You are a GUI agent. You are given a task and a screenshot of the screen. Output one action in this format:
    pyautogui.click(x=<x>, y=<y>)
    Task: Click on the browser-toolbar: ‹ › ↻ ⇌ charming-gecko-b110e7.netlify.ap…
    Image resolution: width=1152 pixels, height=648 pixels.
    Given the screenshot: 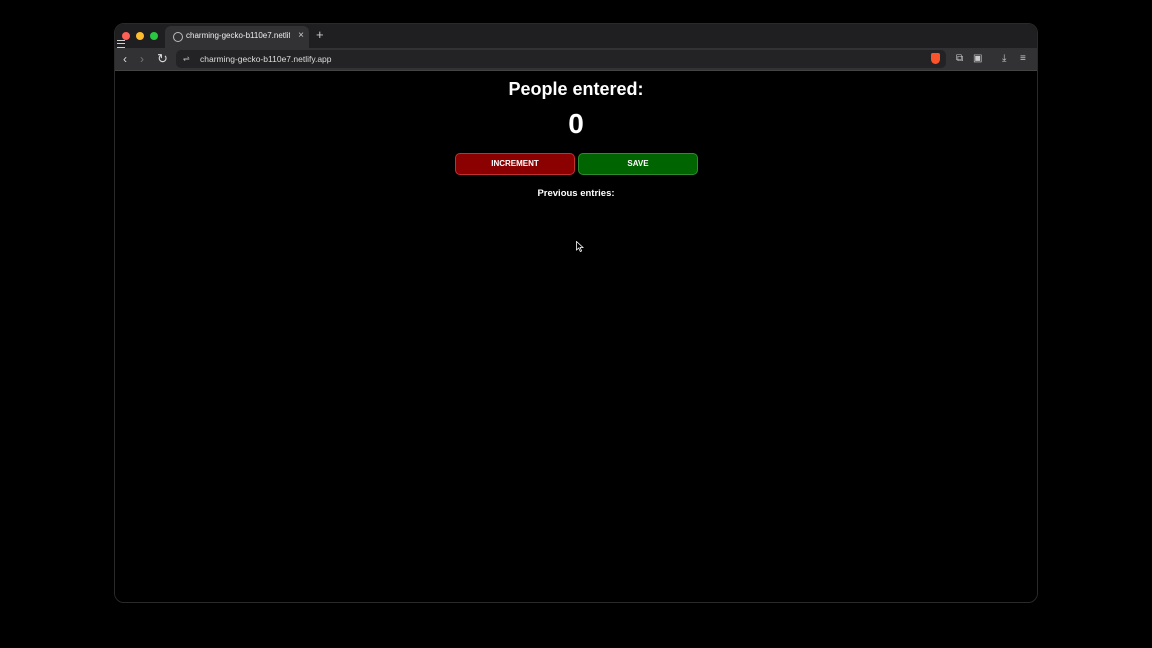 What is the action you would take?
    pyautogui.click(x=576, y=59)
    